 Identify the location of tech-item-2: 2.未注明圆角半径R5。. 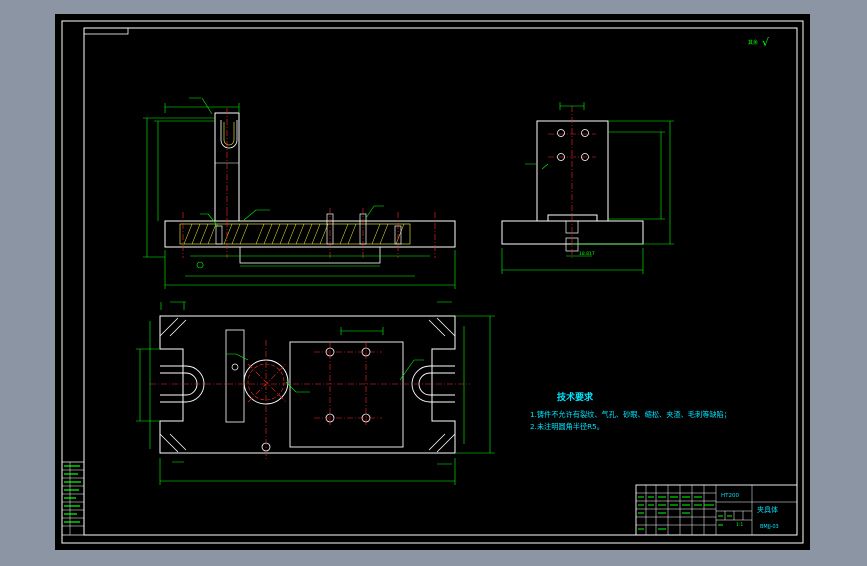
(567, 426).